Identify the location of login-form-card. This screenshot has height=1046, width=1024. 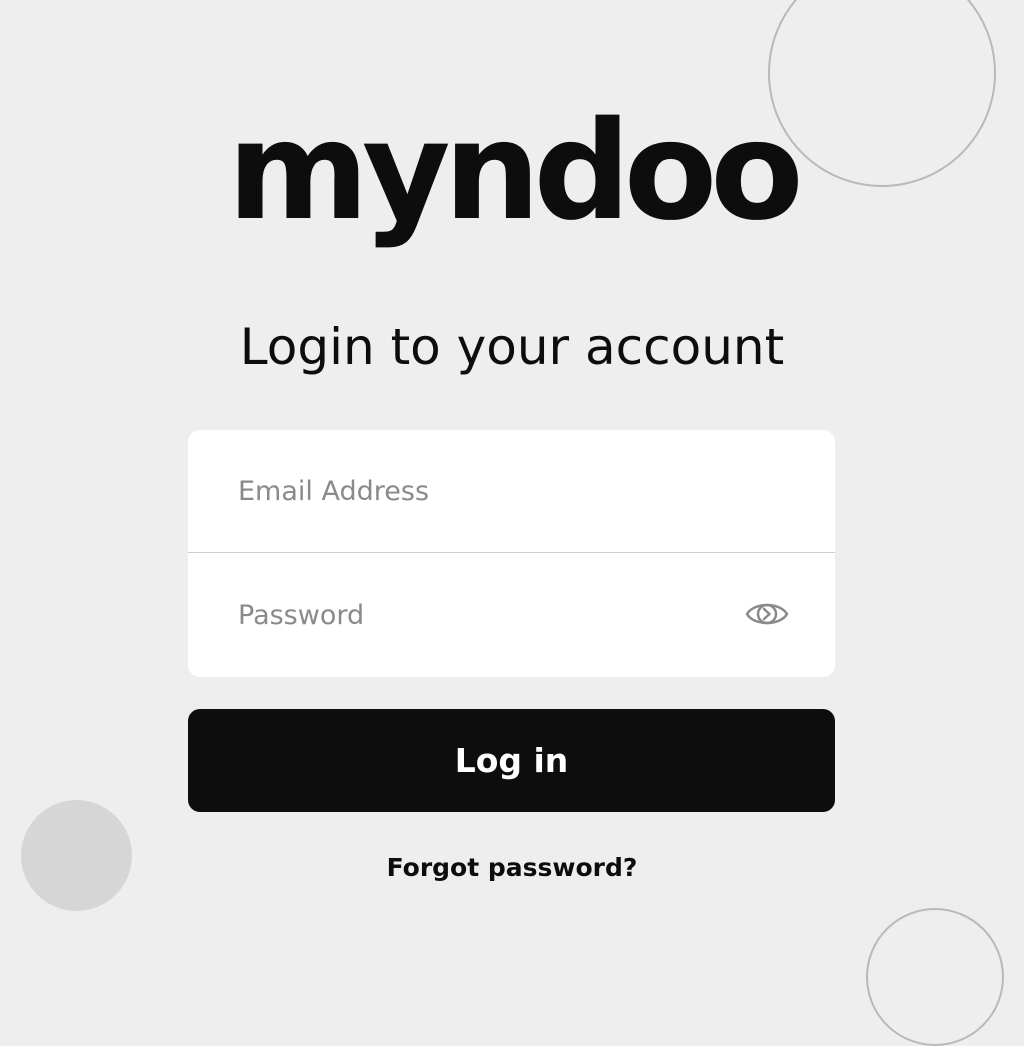
(511, 553).